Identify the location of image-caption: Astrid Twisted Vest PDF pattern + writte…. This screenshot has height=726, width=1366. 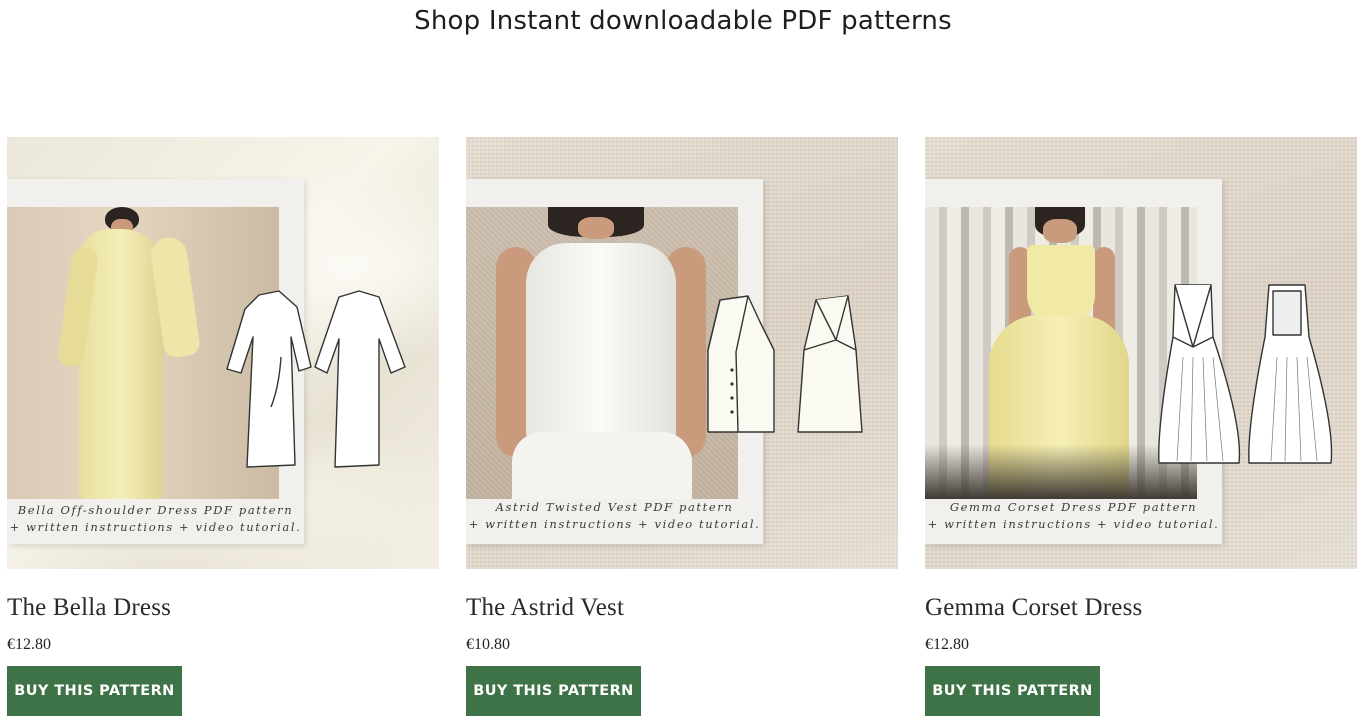
(614, 515).